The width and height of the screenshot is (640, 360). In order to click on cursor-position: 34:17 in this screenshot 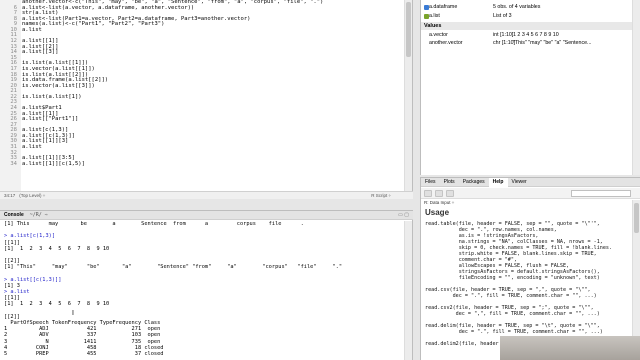, I will do `click(10, 195)`.